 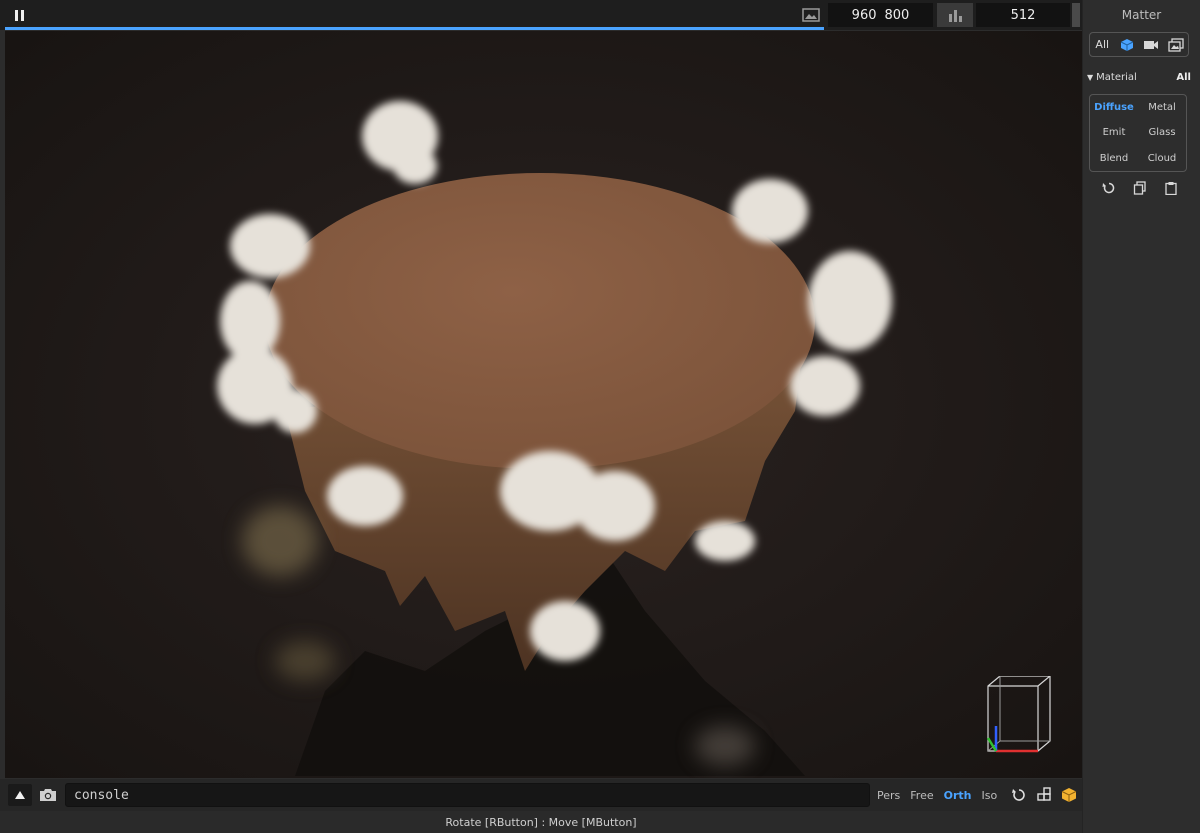 What do you see at coordinates (1141, 15) in the screenshot?
I see `panel-title: Matter` at bounding box center [1141, 15].